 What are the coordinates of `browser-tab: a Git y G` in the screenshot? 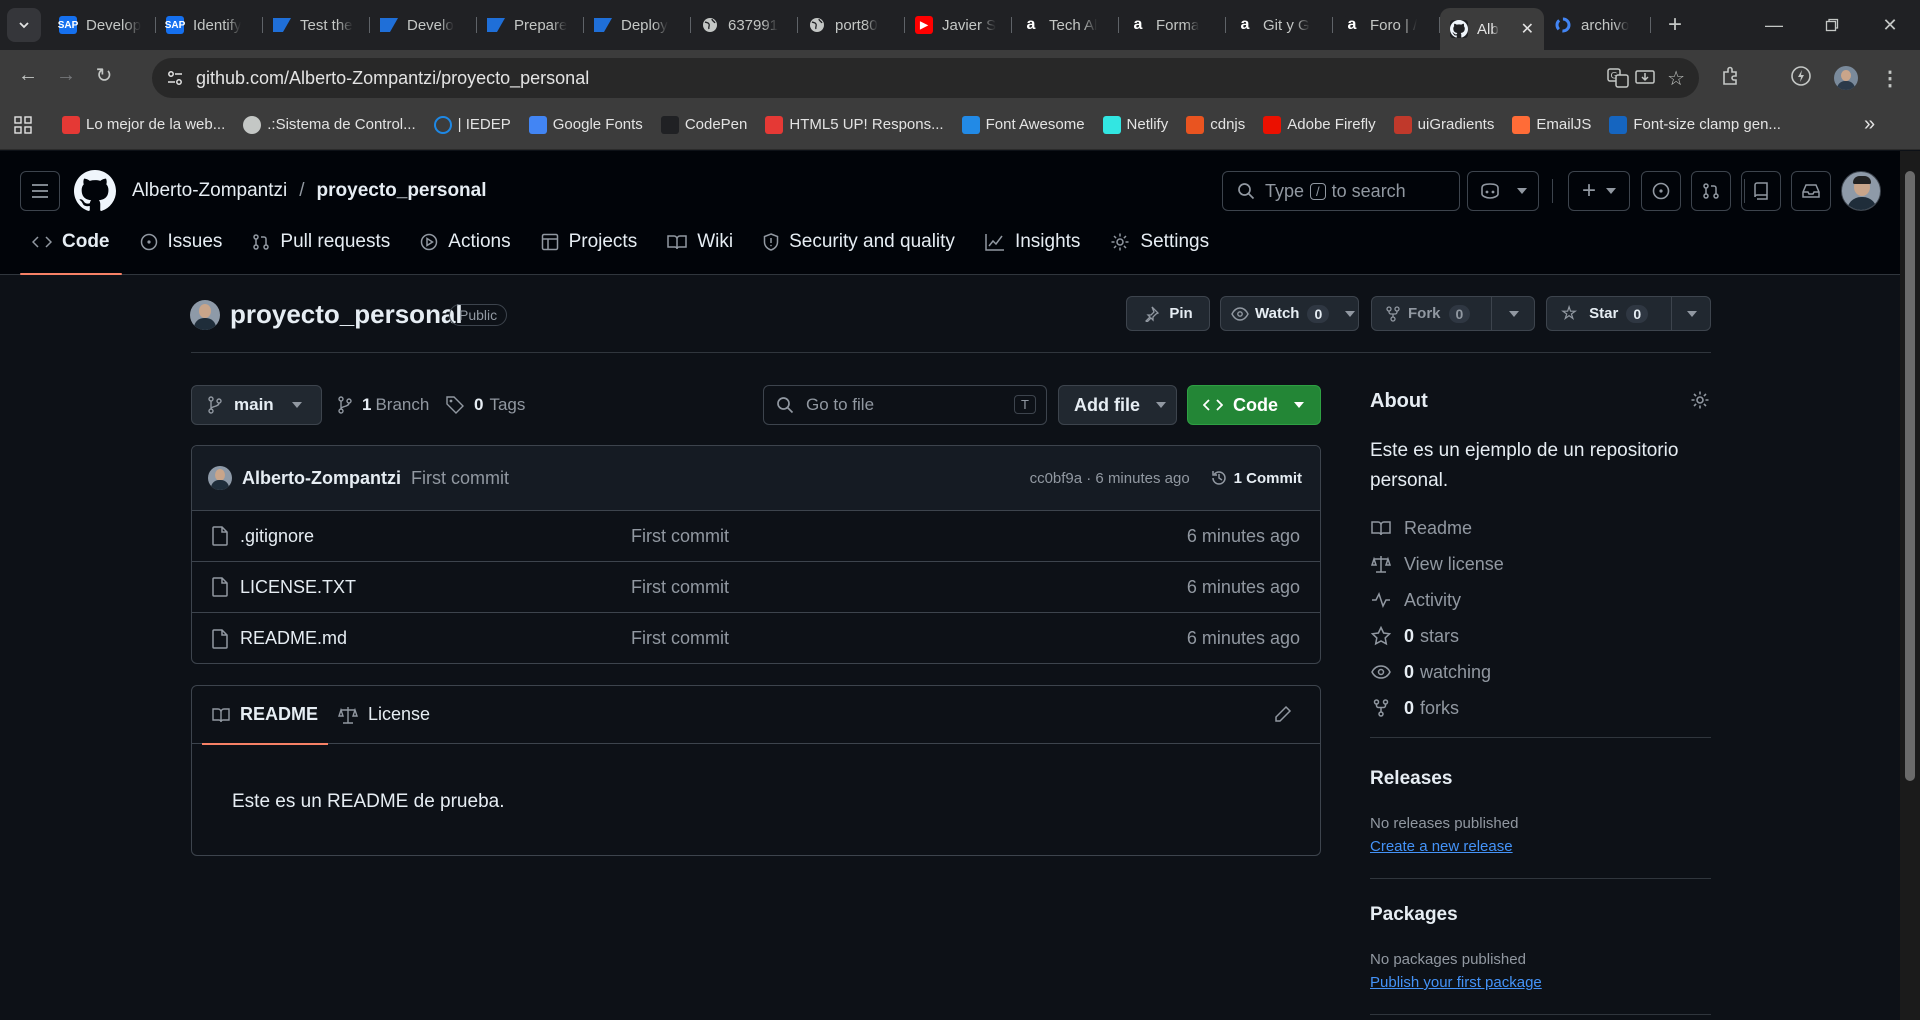 It's located at (1279, 25).